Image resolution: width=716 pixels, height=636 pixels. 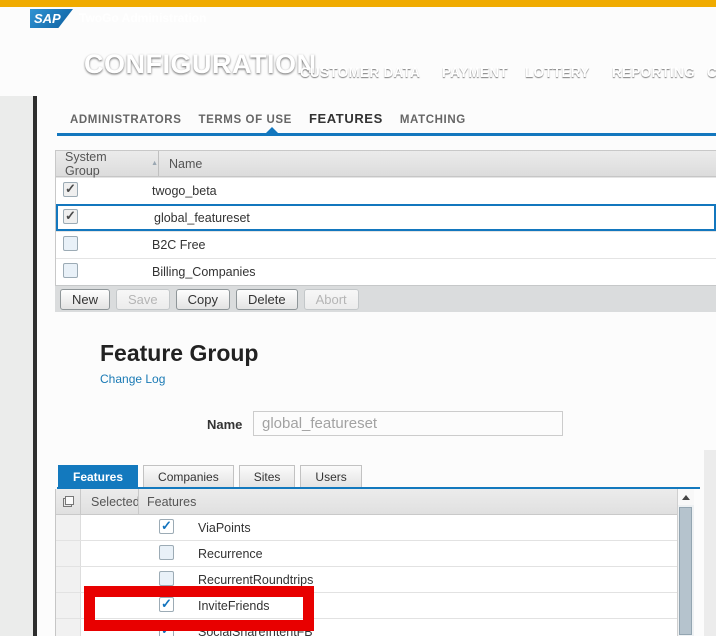 What do you see at coordinates (434, 191) in the screenshot?
I see `row-name: twogo_beta` at bounding box center [434, 191].